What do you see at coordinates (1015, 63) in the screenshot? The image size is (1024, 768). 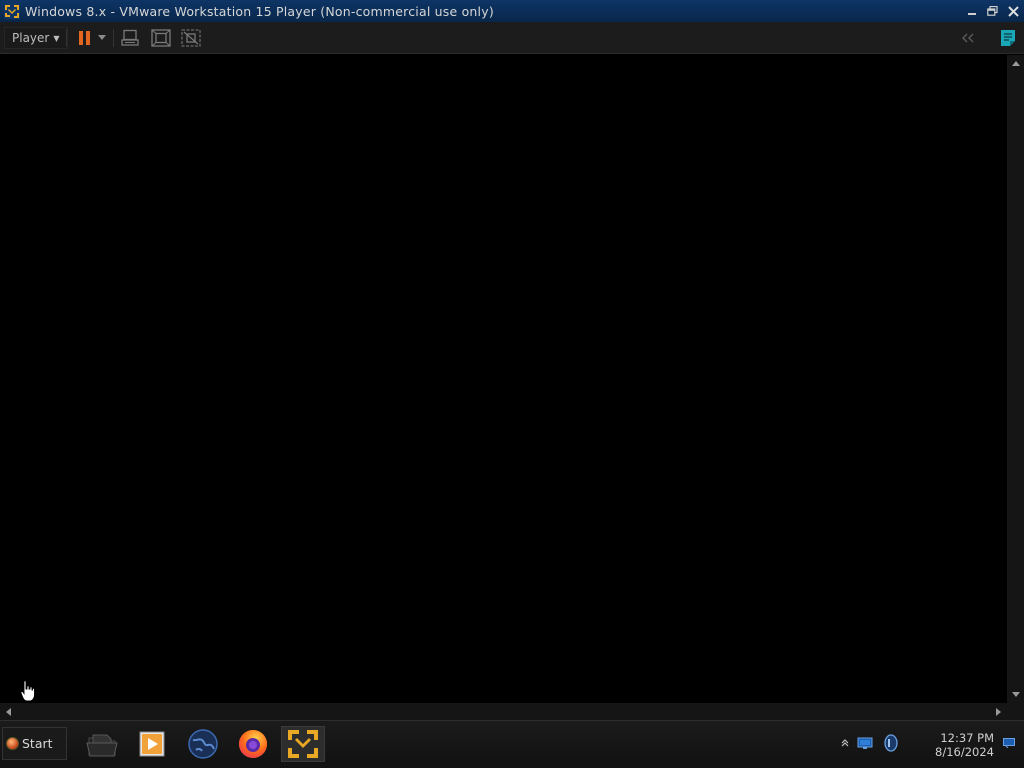 I see `scroll-up-arrow-icon` at bounding box center [1015, 63].